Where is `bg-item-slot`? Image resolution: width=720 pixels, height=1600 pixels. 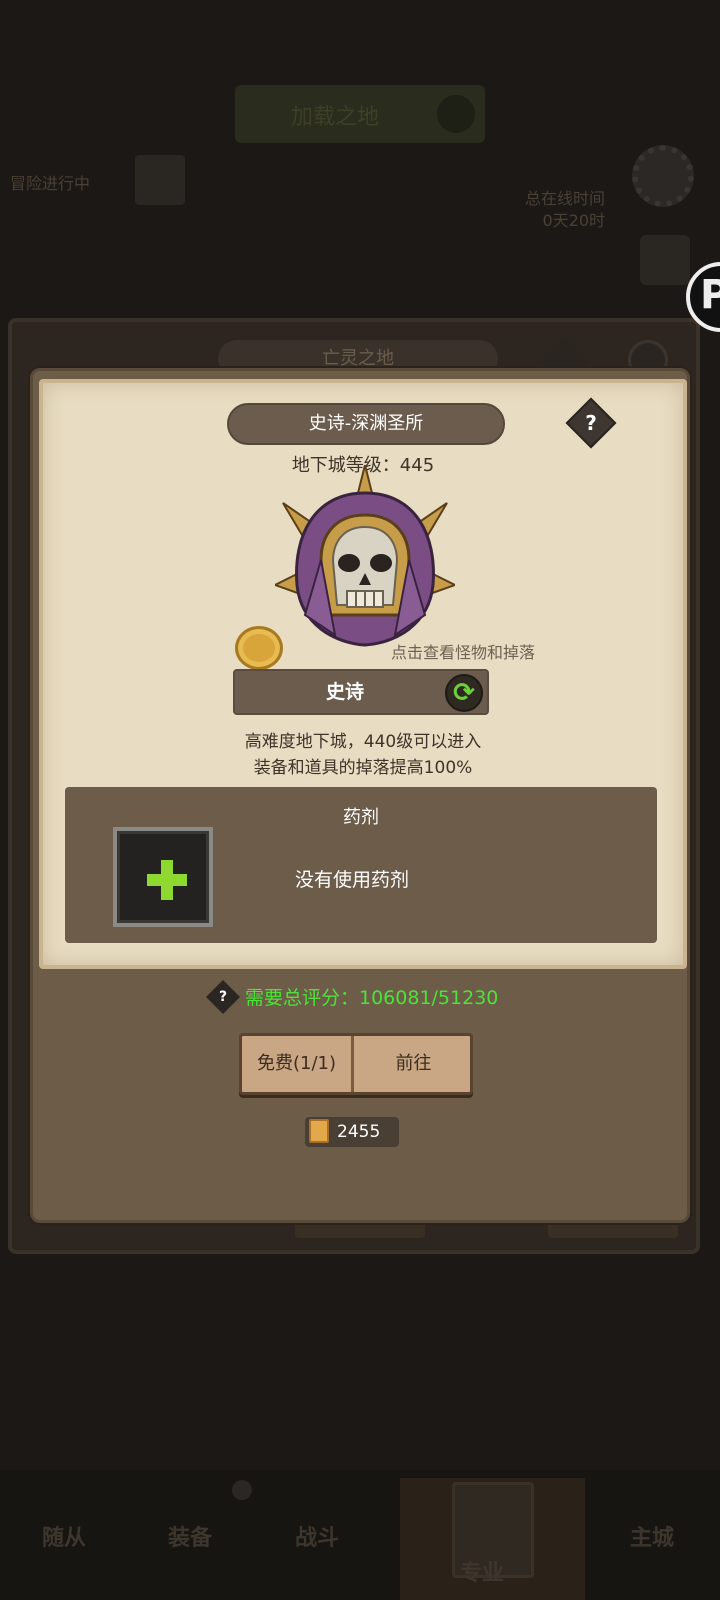 bg-item-slot is located at coordinates (160, 180).